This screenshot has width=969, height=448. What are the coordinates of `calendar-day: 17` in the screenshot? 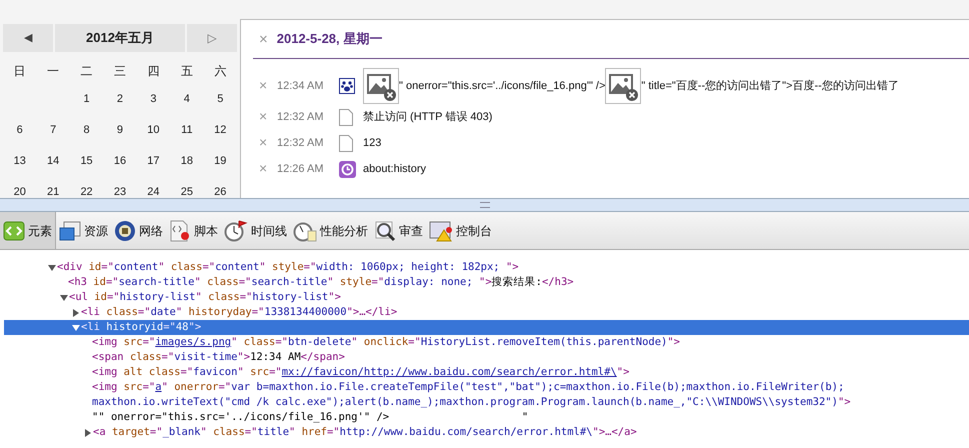 It's located at (153, 161).